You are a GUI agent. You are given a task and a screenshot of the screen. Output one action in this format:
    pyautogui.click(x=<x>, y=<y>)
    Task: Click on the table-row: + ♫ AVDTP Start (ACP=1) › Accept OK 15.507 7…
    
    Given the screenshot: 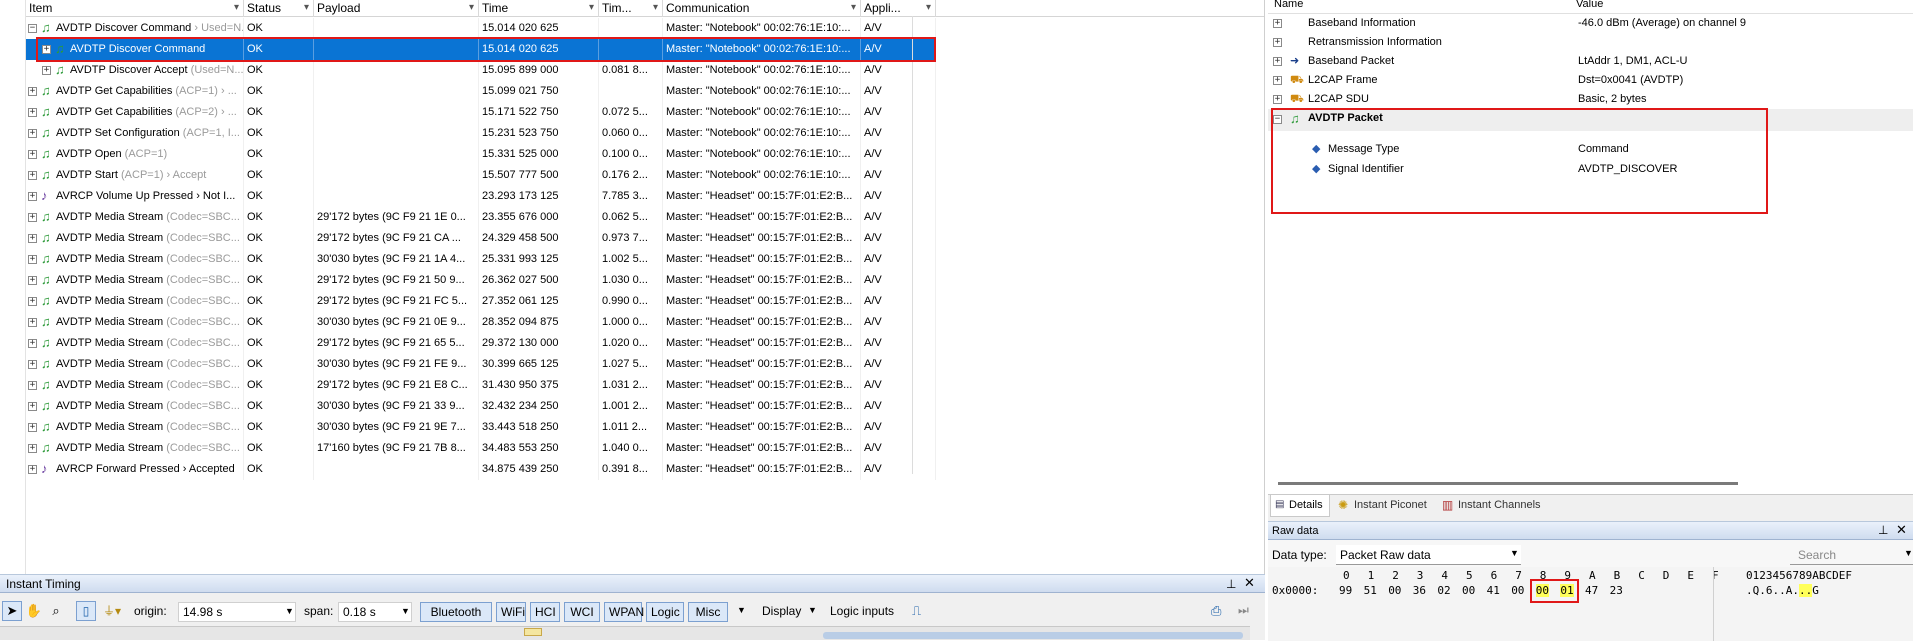 What is the action you would take?
    pyautogui.click(x=481, y=175)
    